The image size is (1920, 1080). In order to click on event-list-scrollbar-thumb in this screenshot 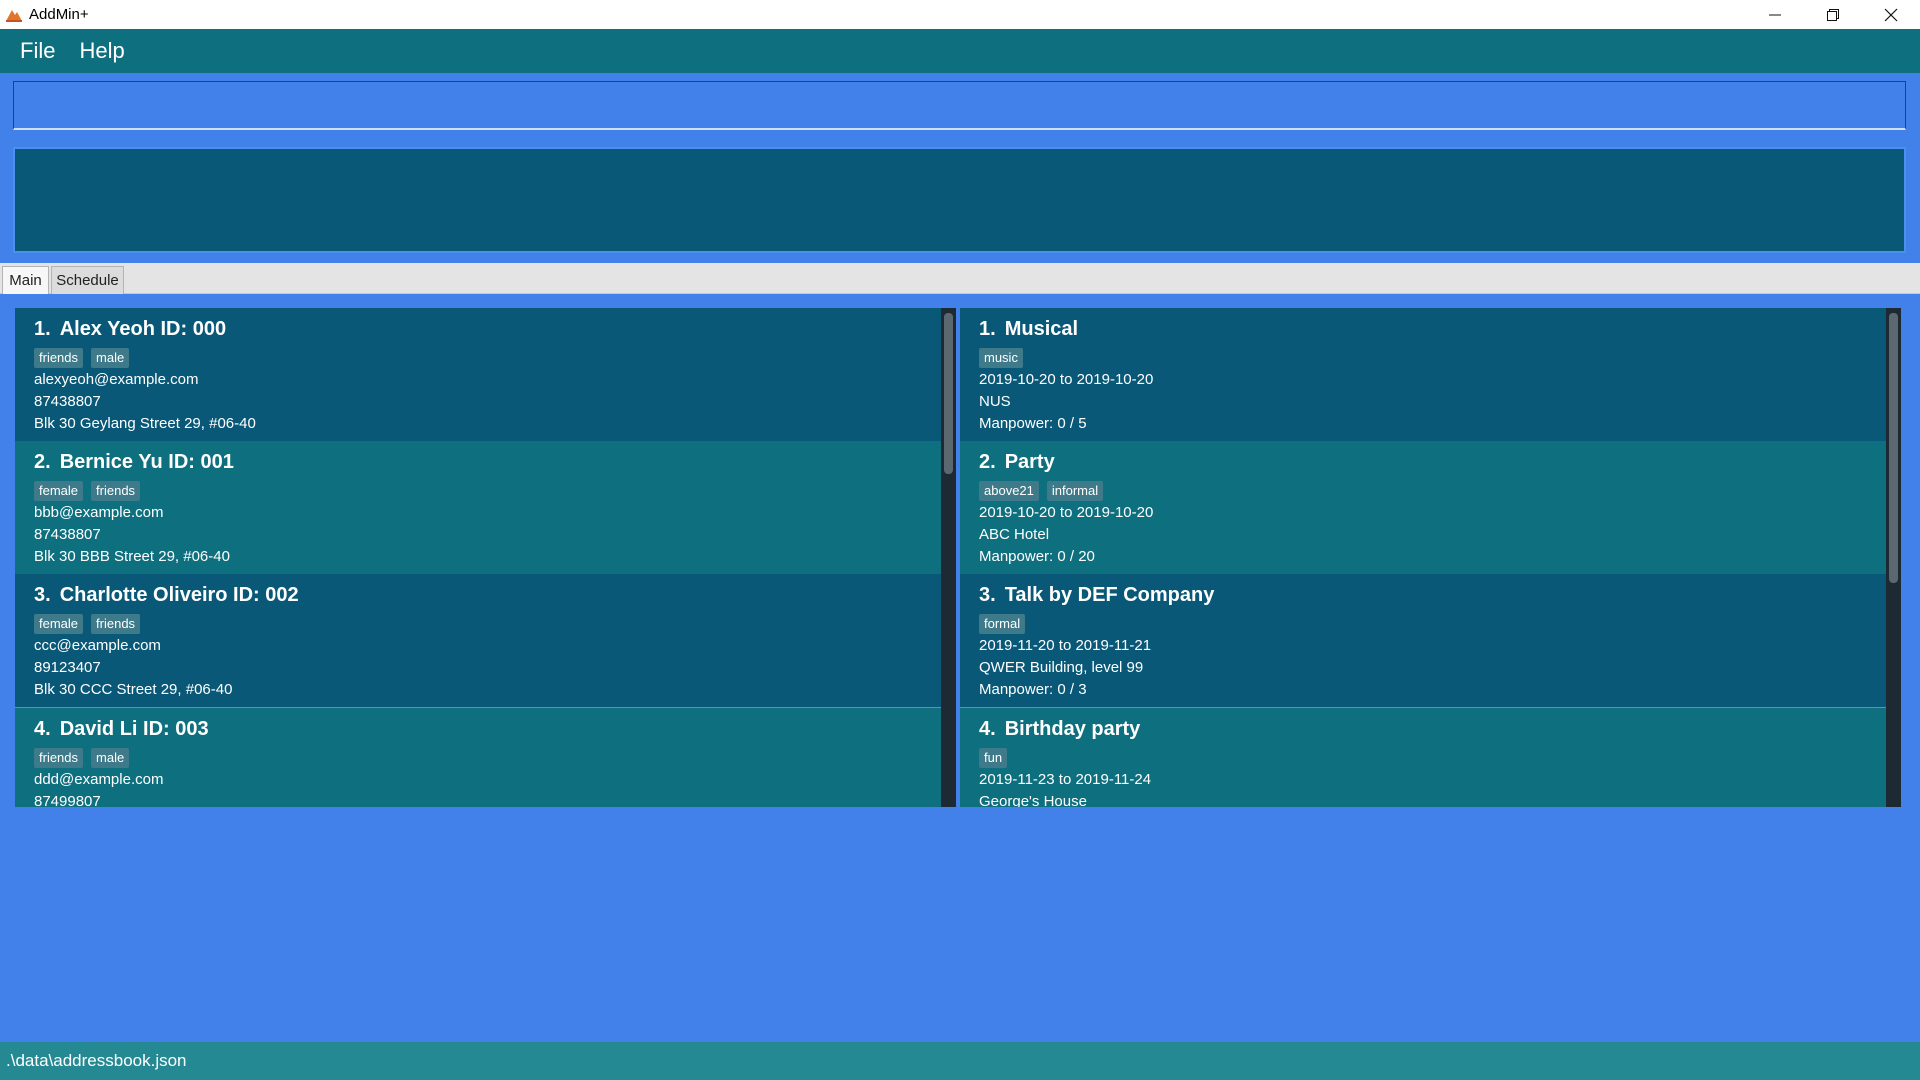, I will do `click(1893, 448)`.